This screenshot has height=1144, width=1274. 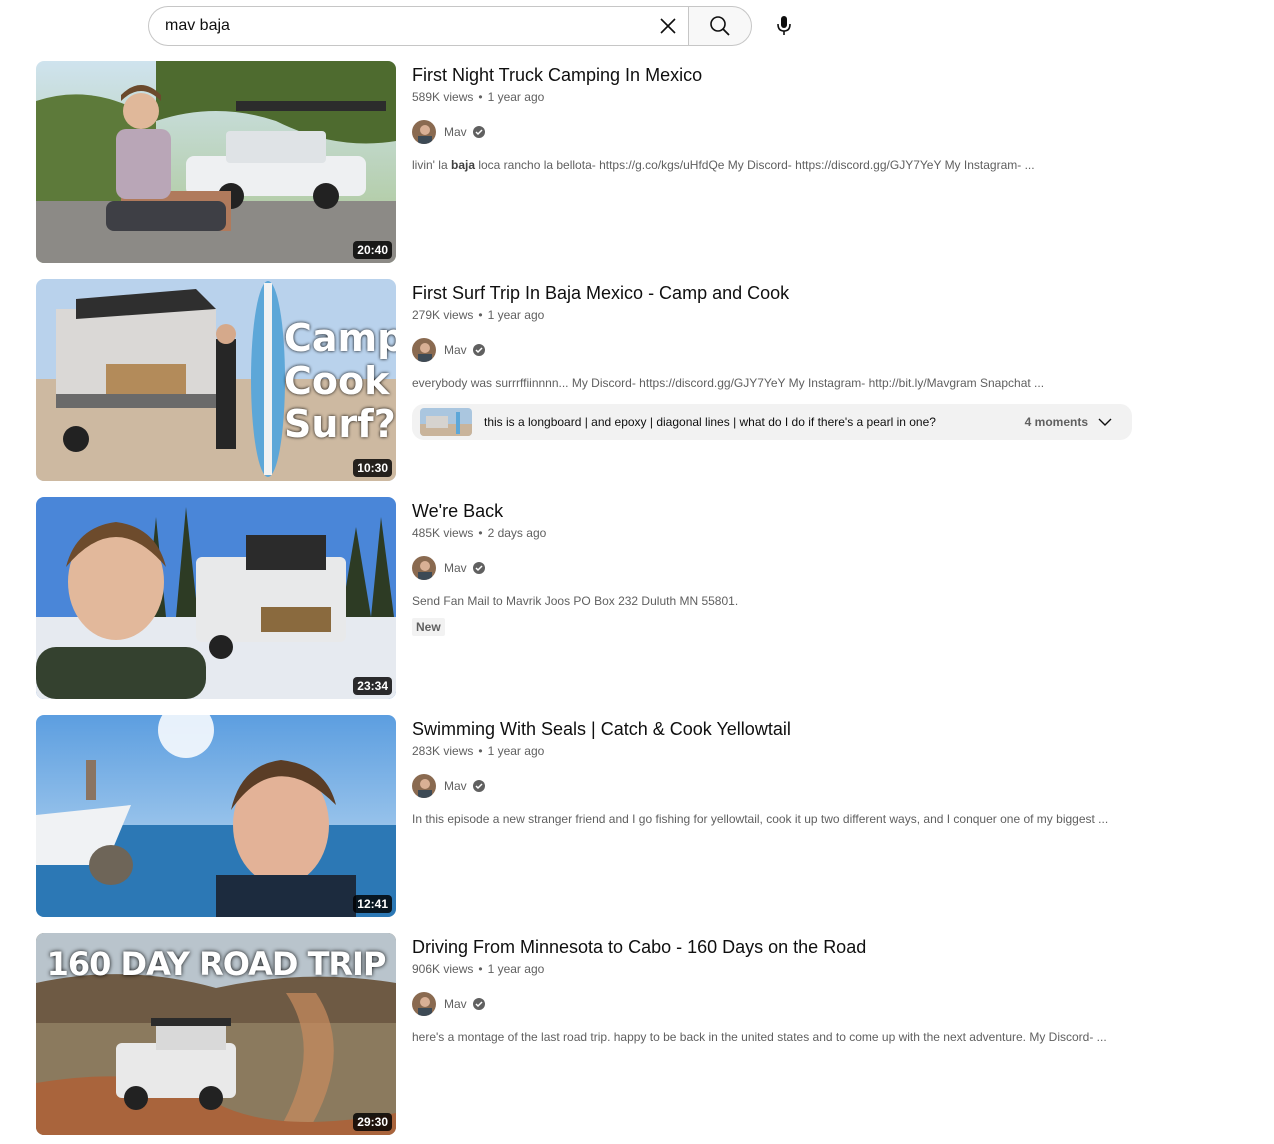 What do you see at coordinates (443, 97) in the screenshot?
I see `view-count: 589K views` at bounding box center [443, 97].